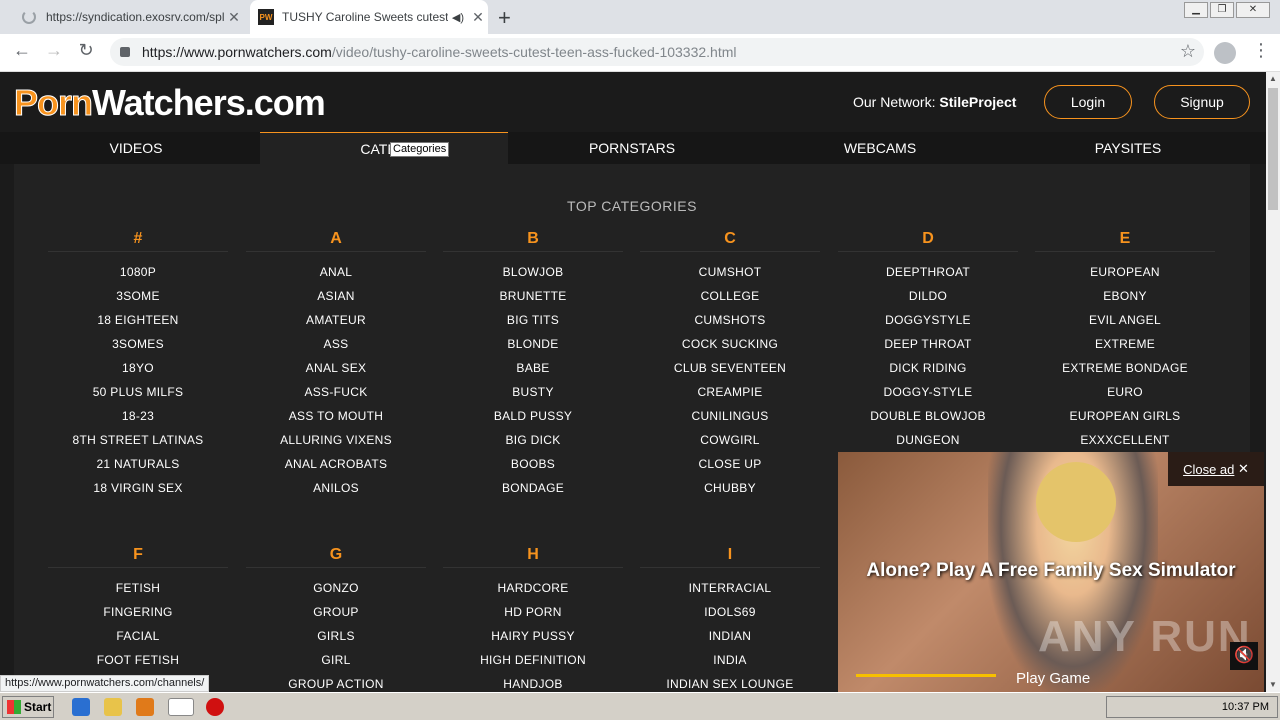 This screenshot has width=1280, height=720. I want to click on category-link: 18 VIRGIN SEX, so click(138, 488).